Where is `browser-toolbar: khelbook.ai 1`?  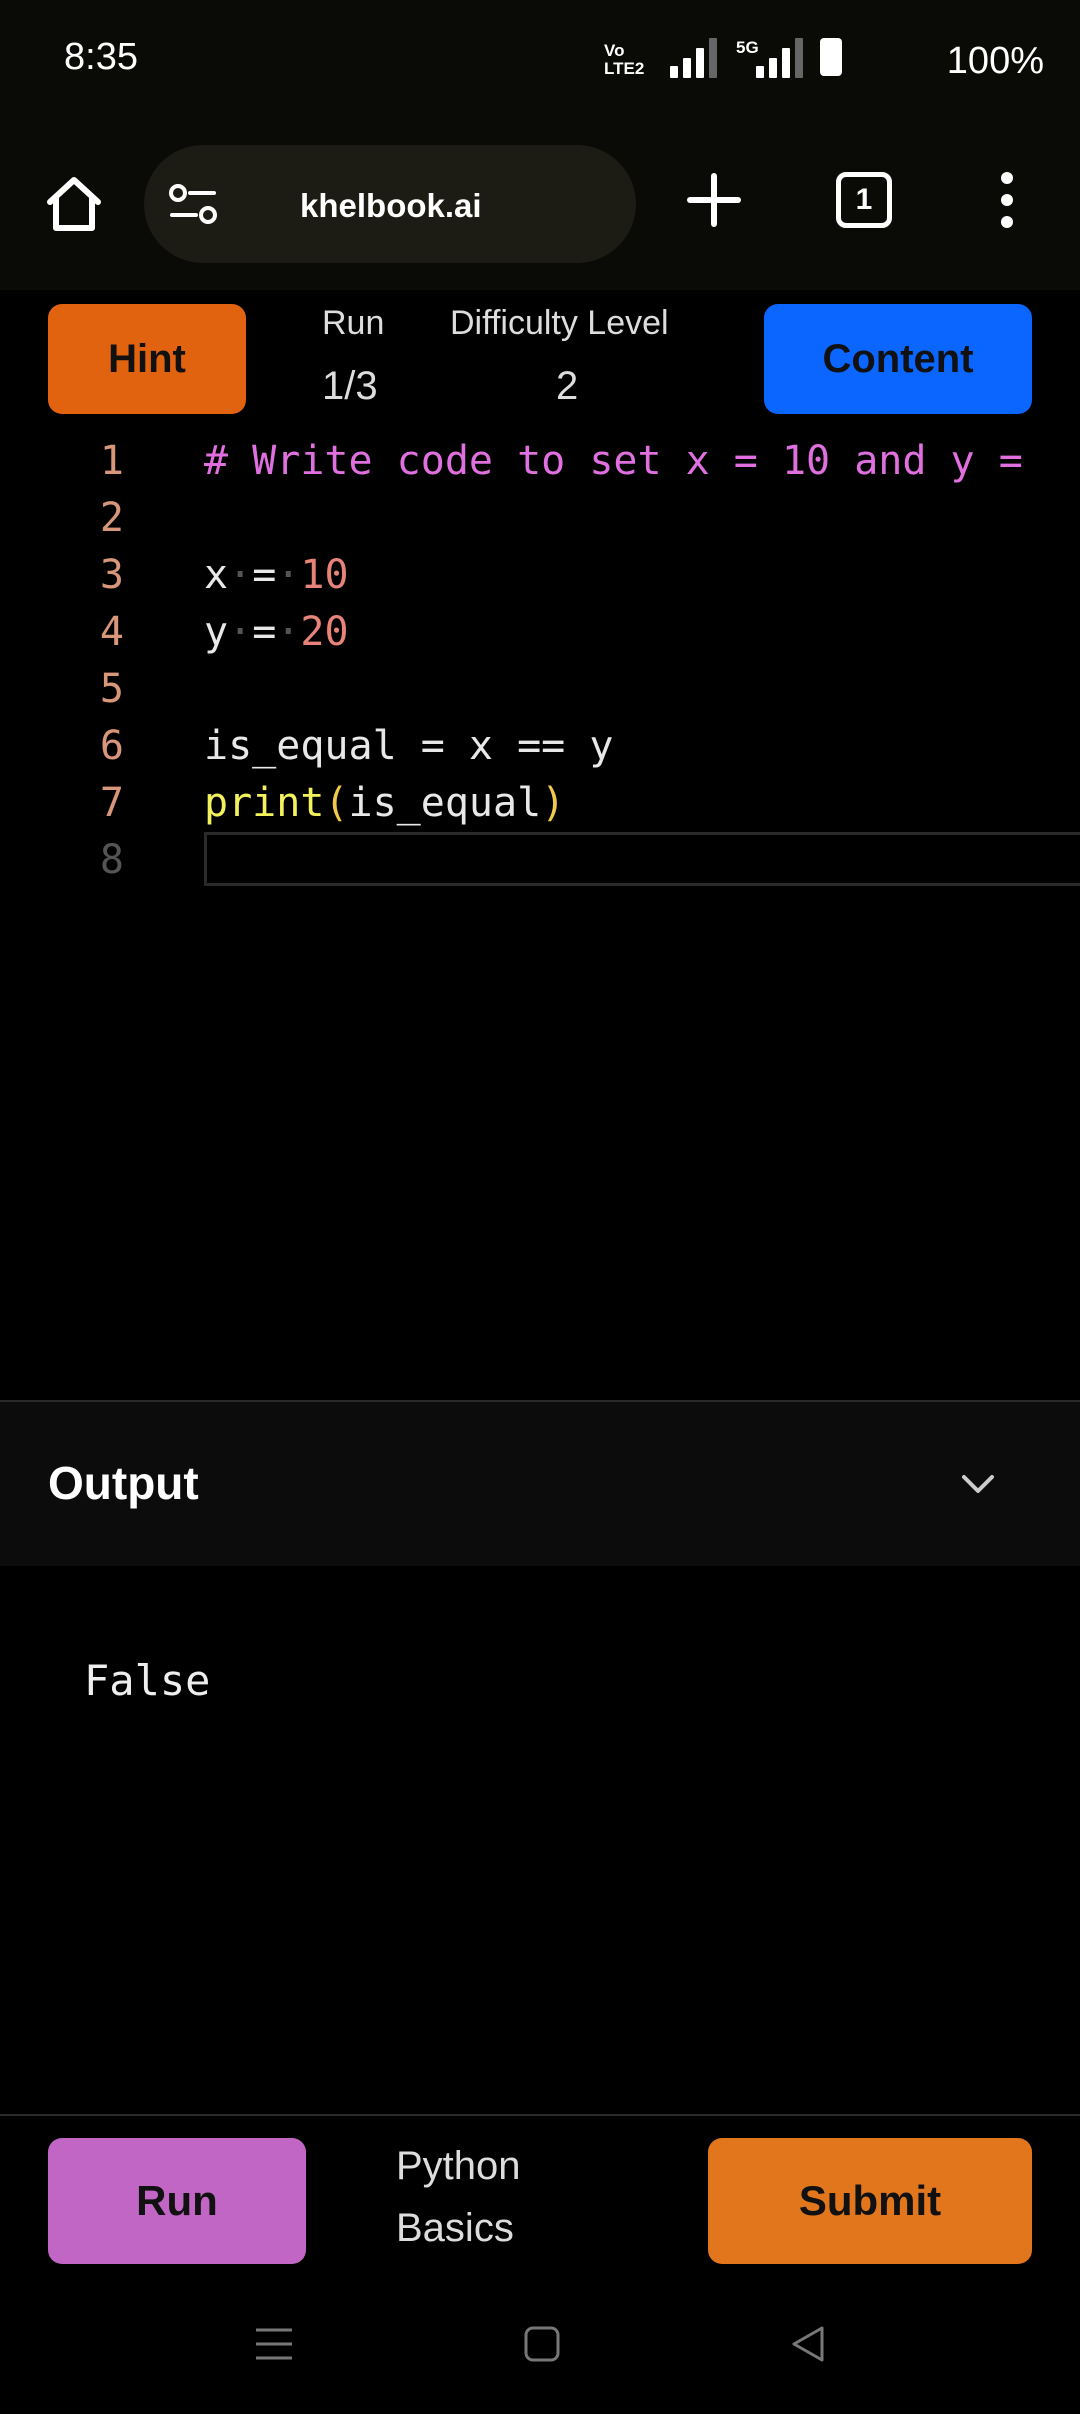
browser-toolbar: khelbook.ai 1 is located at coordinates (540, 211).